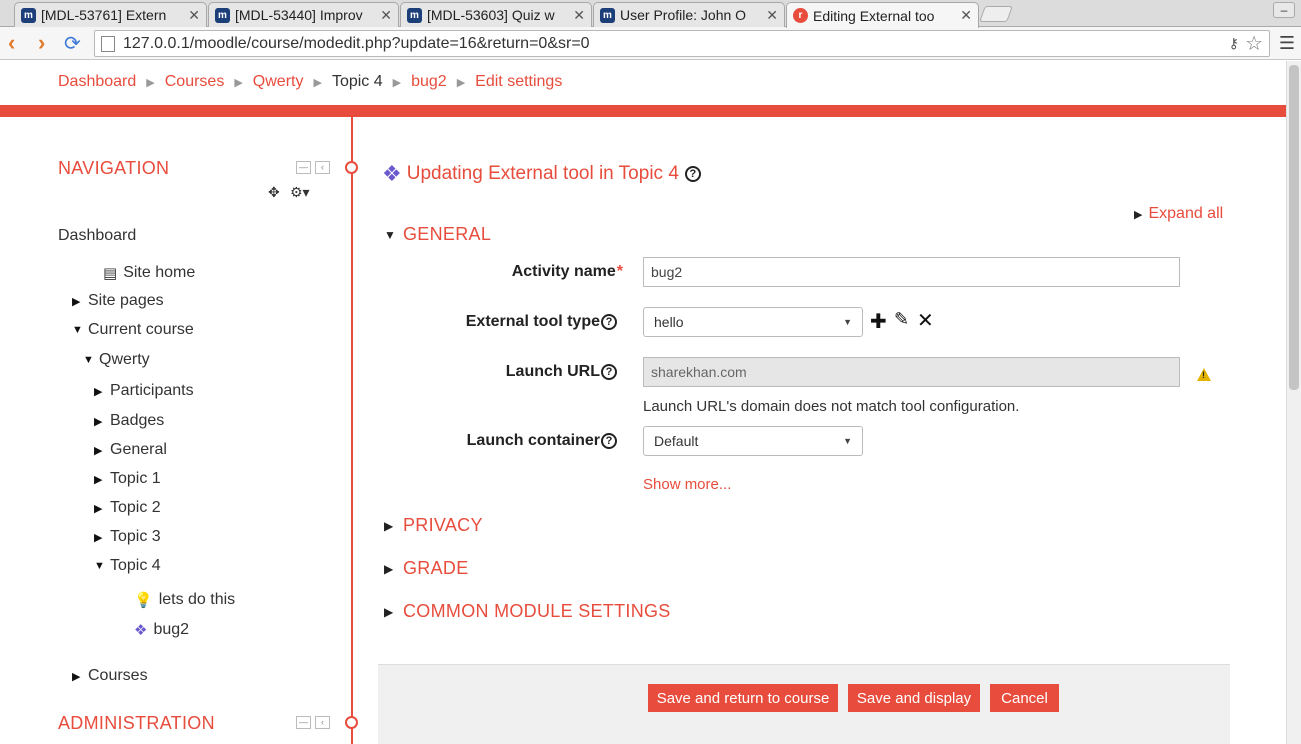 This screenshot has height=744, width=1301. What do you see at coordinates (144, 391) in the screenshot?
I see `nav-item-participants: ▶ Participants` at bounding box center [144, 391].